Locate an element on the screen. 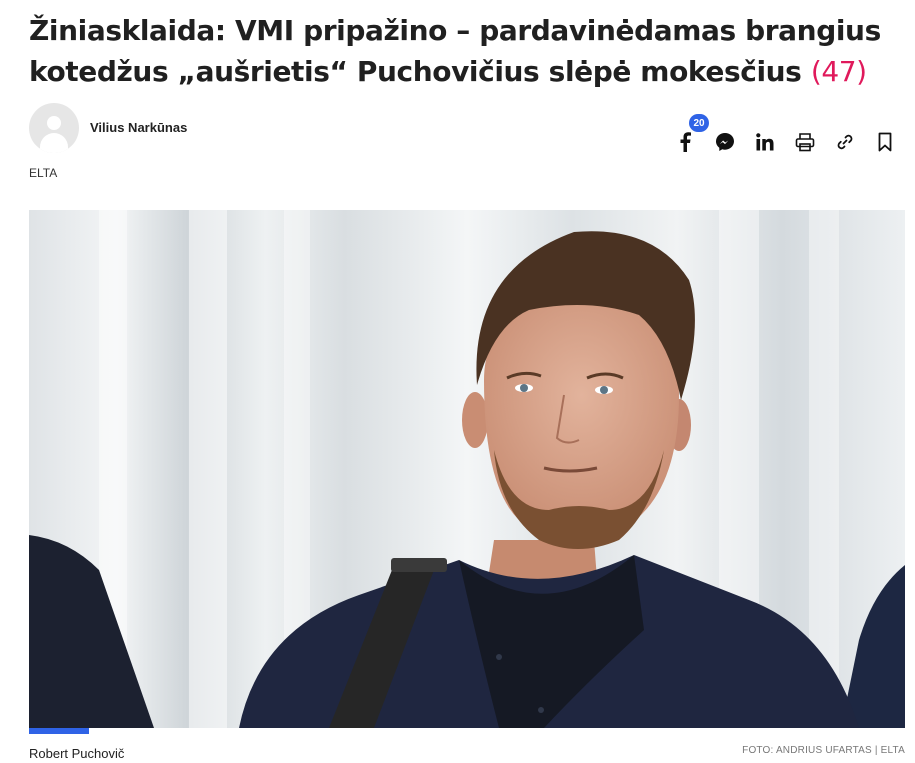  link-icon is located at coordinates (845, 142).